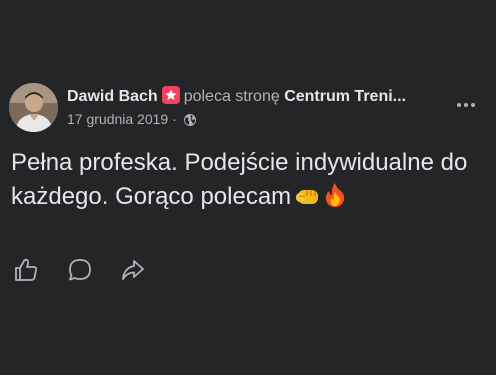  I want to click on more-options-icon, so click(466, 104).